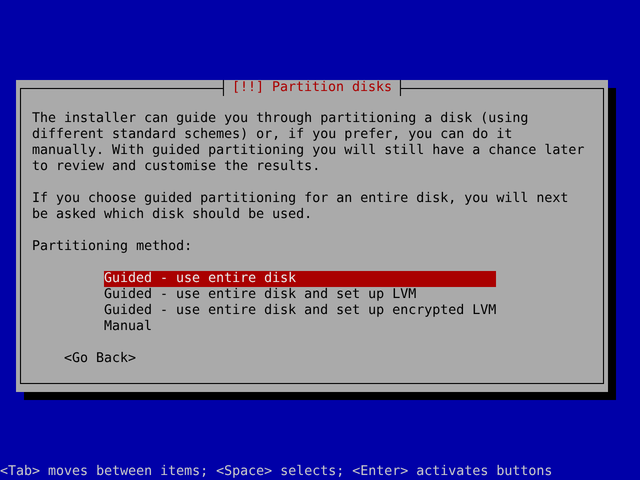 This screenshot has width=640, height=480. What do you see at coordinates (300, 295) in the screenshot?
I see `method-option: Guided - use entire disk and set up LVM` at bounding box center [300, 295].